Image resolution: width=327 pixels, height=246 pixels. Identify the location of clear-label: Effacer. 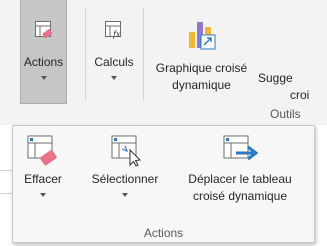
(43, 179).